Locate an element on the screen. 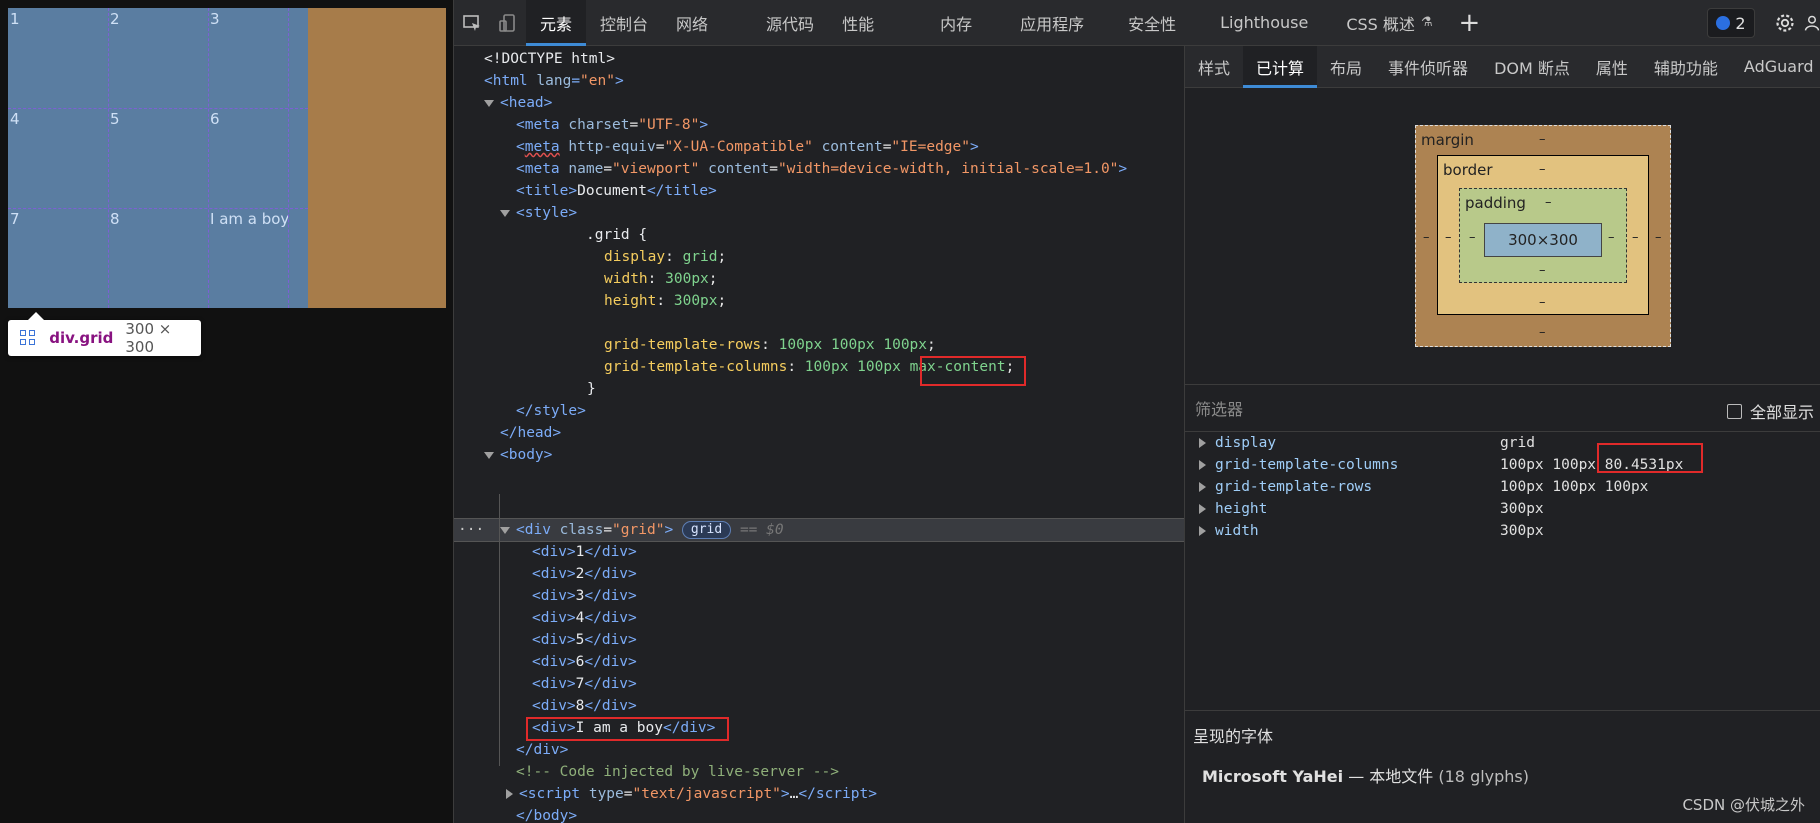  doctype-text: <!DOCTYPE html> is located at coordinates (549, 59).